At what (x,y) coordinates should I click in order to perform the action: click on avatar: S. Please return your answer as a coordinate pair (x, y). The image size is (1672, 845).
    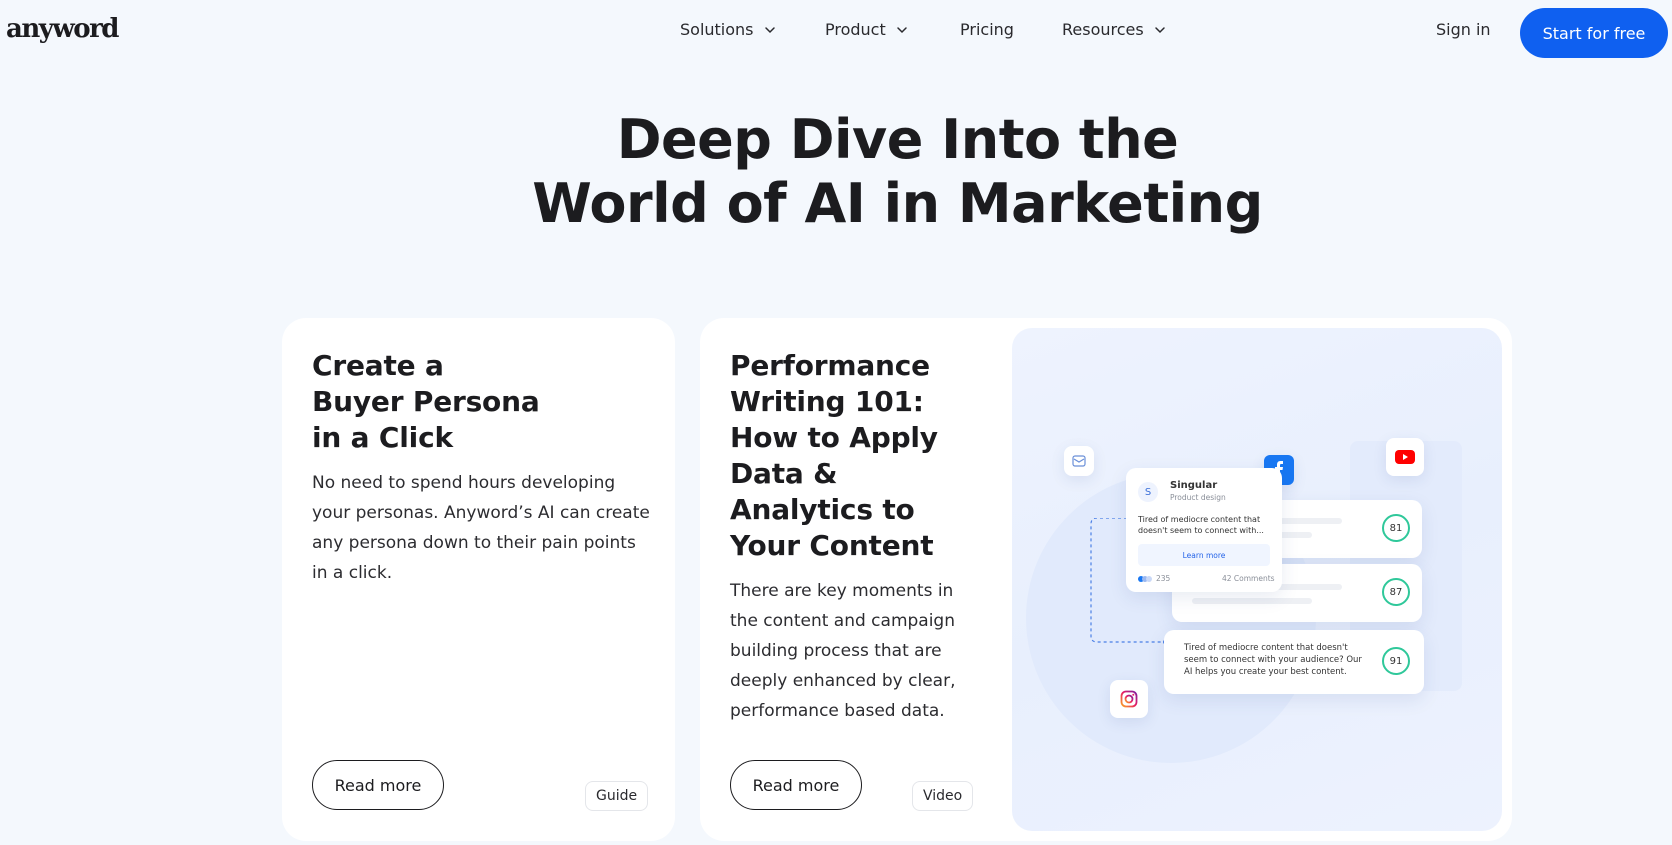
    Looking at the image, I should click on (1148, 492).